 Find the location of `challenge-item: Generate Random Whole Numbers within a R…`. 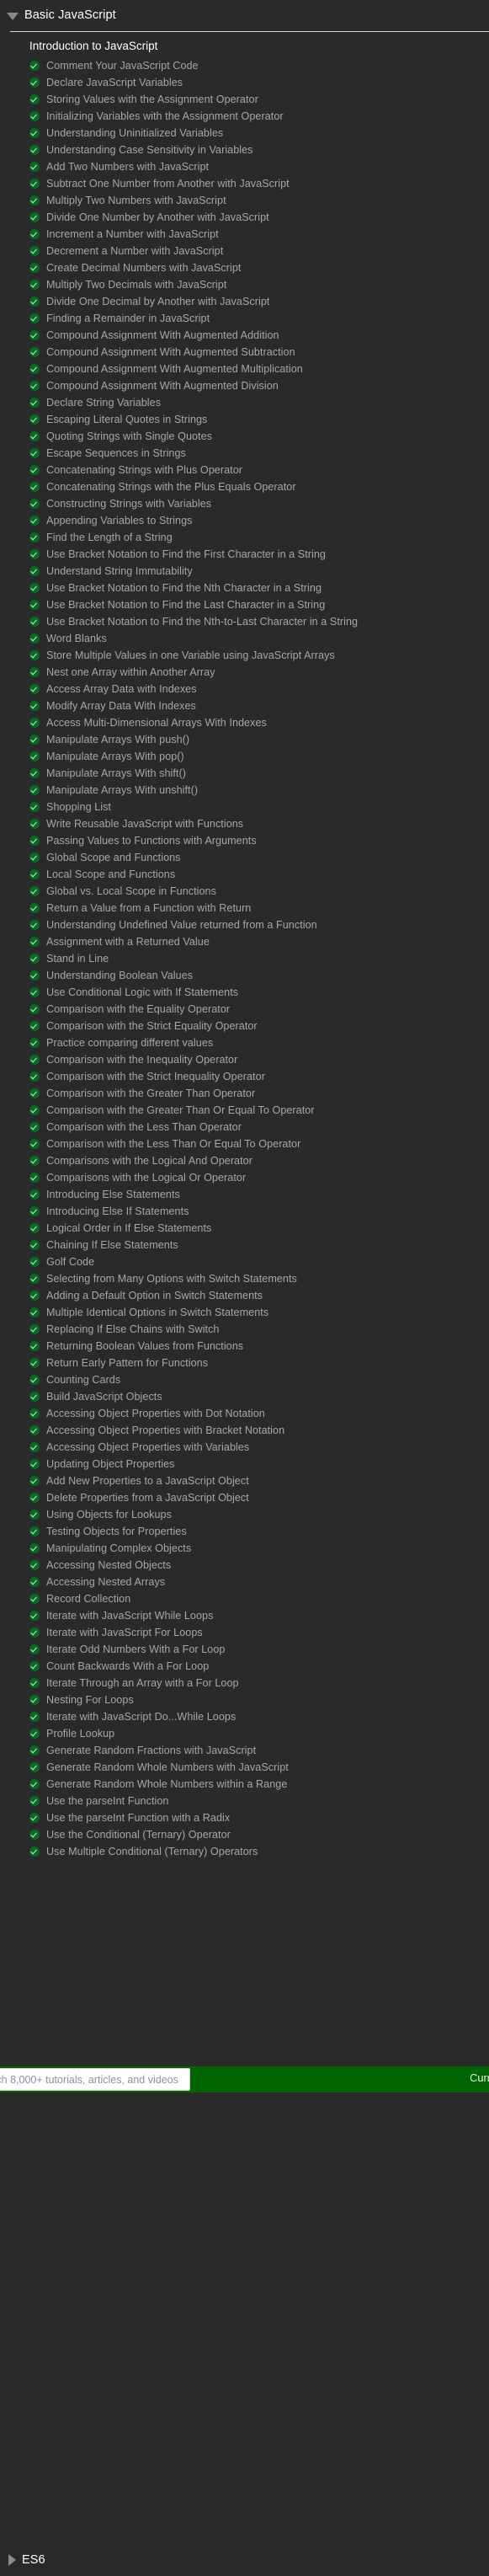

challenge-item: Generate Random Whole Numbers within a R… is located at coordinates (259, 1784).